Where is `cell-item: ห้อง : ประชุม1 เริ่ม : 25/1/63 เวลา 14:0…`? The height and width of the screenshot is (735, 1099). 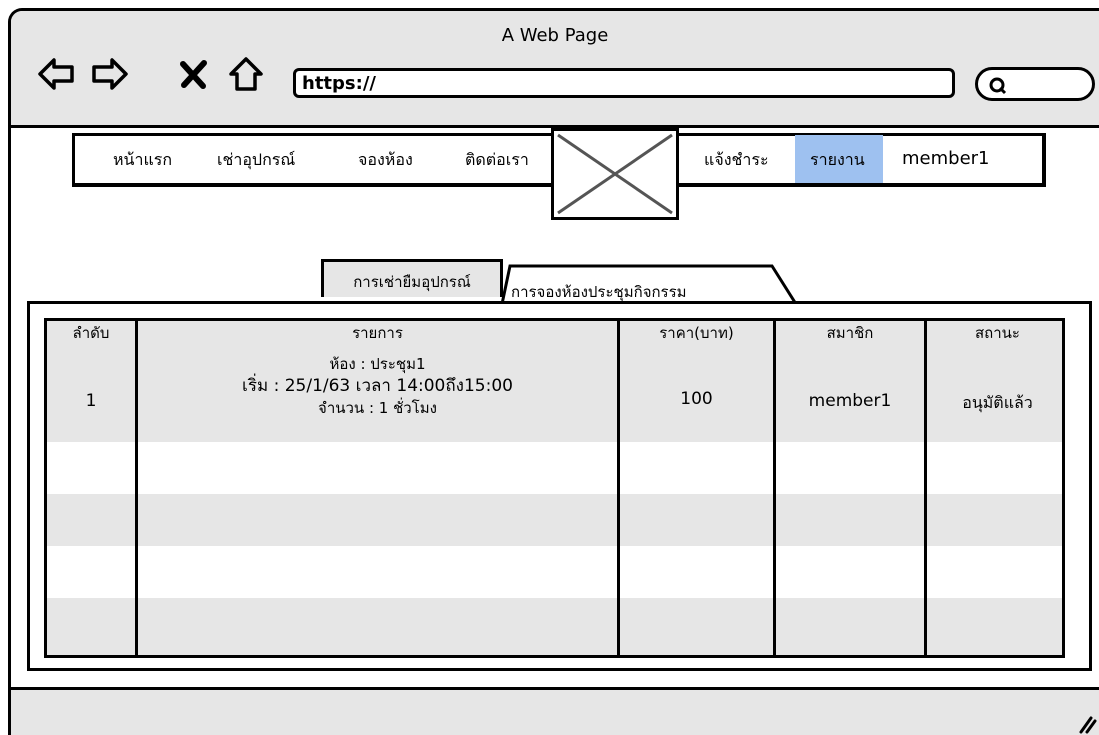
cell-item: ห้อง : ประชุม1 เริ่ม : 25/1/63 เวลา 14:0… is located at coordinates (377, 386).